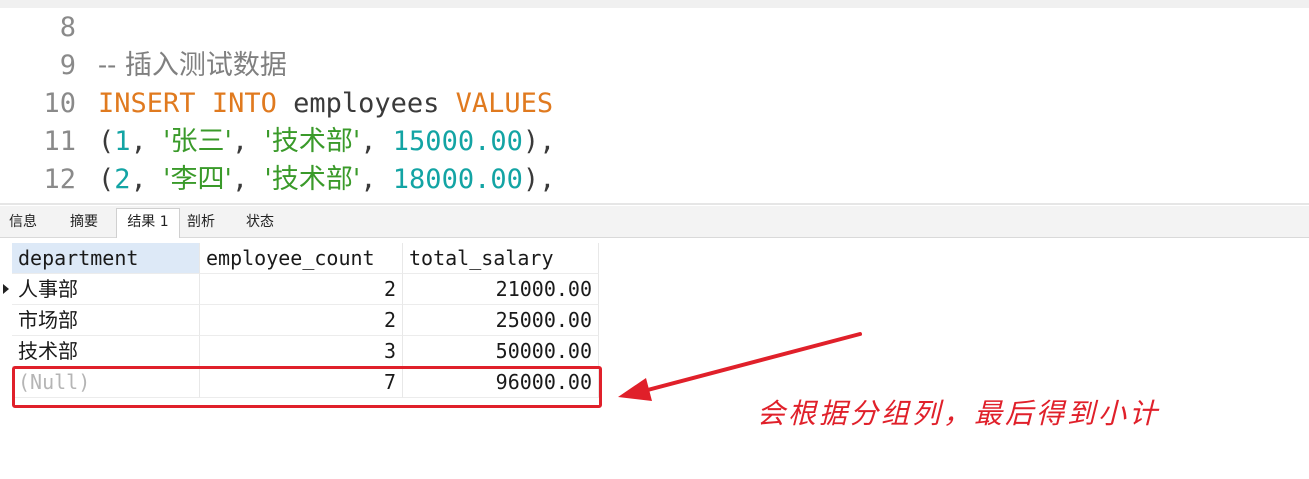  Describe the element at coordinates (959, 413) in the screenshot. I see `annotation-text: 会根据分组列，最后得到小计` at that location.